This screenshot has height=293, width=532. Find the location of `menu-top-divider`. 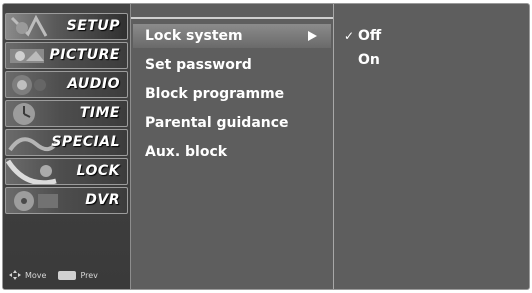

menu-top-divider is located at coordinates (232, 18).